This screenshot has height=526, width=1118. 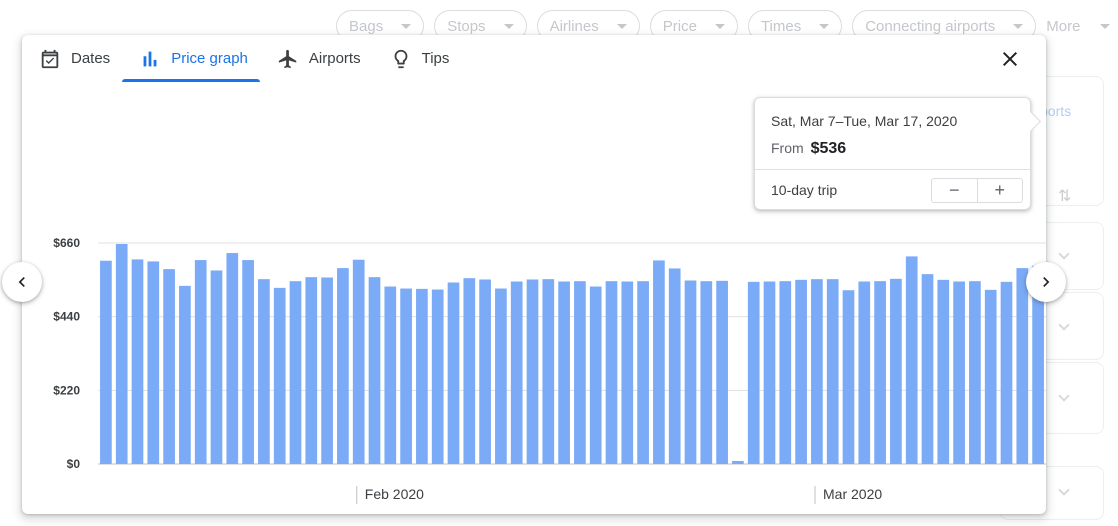 What do you see at coordinates (828, 148) in the screenshot?
I see `tooltip-price: $536` at bounding box center [828, 148].